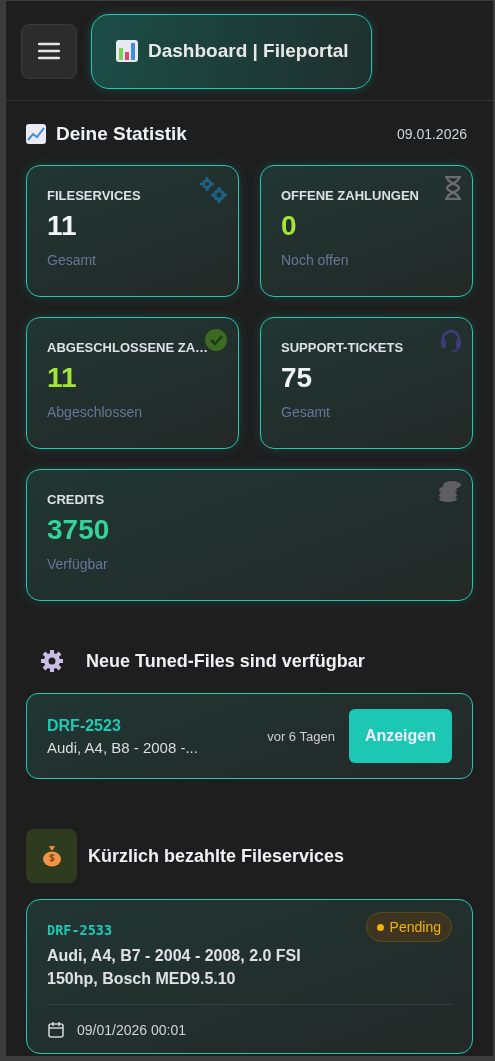 The height and width of the screenshot is (1061, 495). Describe the element at coordinates (342, 347) in the screenshot. I see `stat-label: SUPPORT-TICKETS` at that location.